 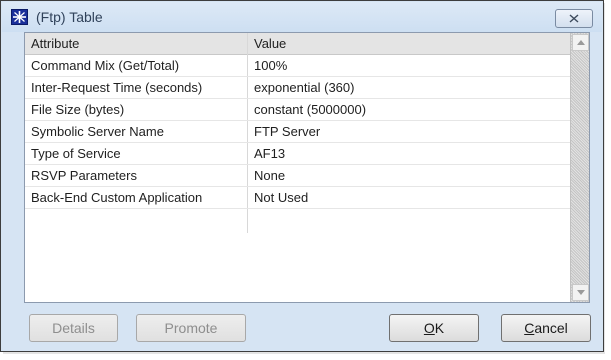 I want to click on cancel-mnemonic: C, so click(x=529, y=328).